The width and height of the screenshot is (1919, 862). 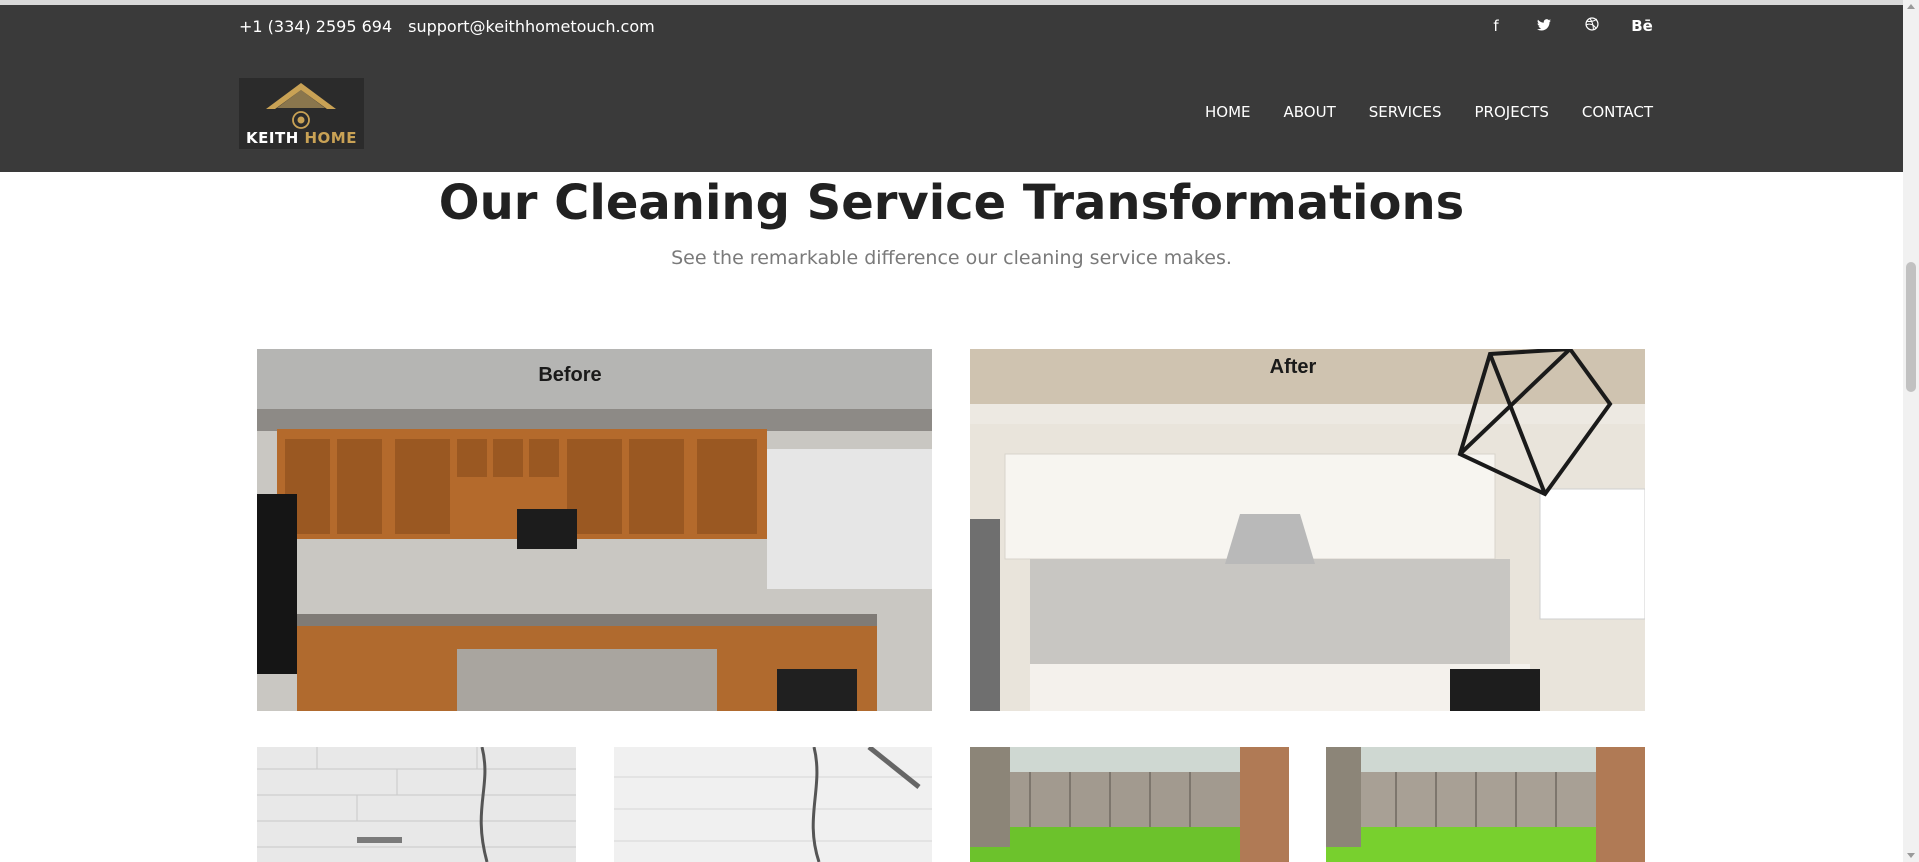 What do you see at coordinates (1592, 26) in the screenshot?
I see `dribbble-icon` at bounding box center [1592, 26].